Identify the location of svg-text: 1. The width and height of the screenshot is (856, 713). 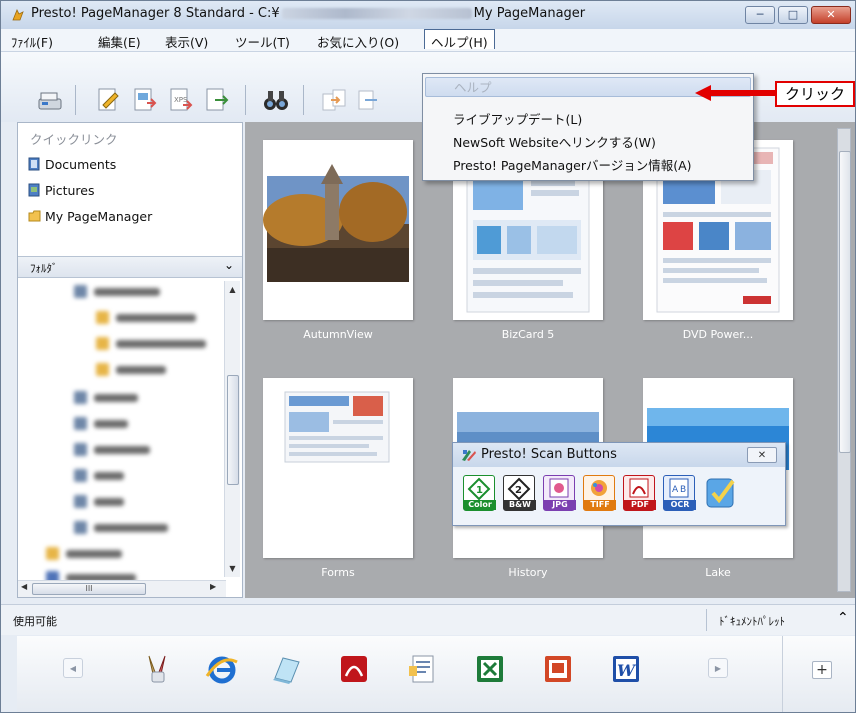
(479, 490).